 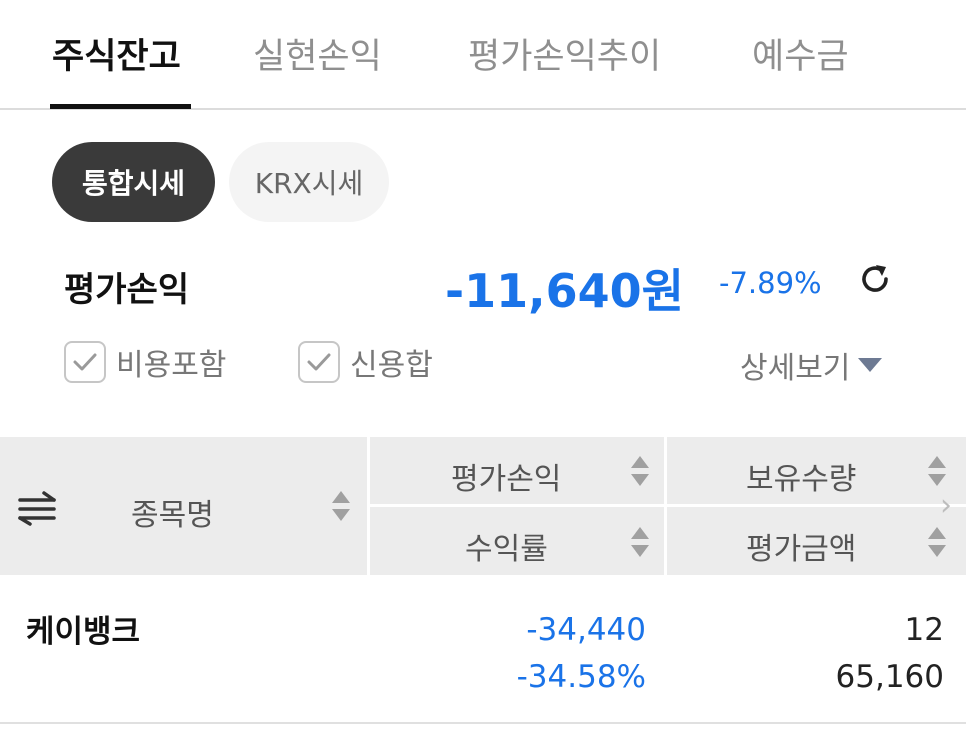 I want to click on detail-view-toggle: 상세보기, so click(x=811, y=365).